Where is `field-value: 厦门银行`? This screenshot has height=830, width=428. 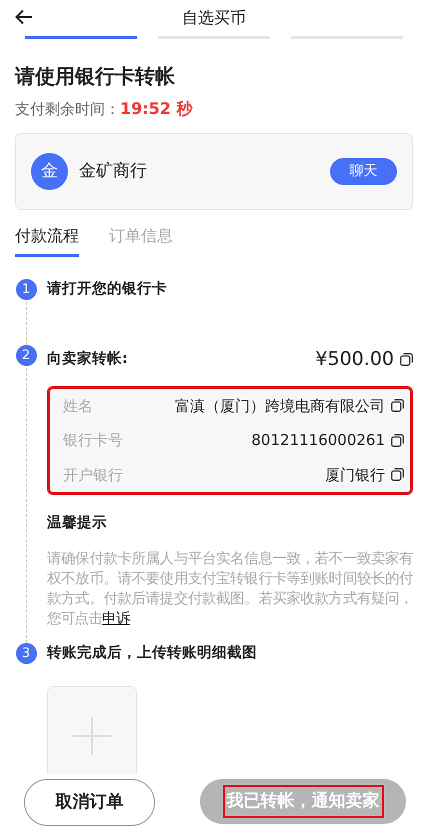 field-value: 厦门银行 is located at coordinates (355, 475).